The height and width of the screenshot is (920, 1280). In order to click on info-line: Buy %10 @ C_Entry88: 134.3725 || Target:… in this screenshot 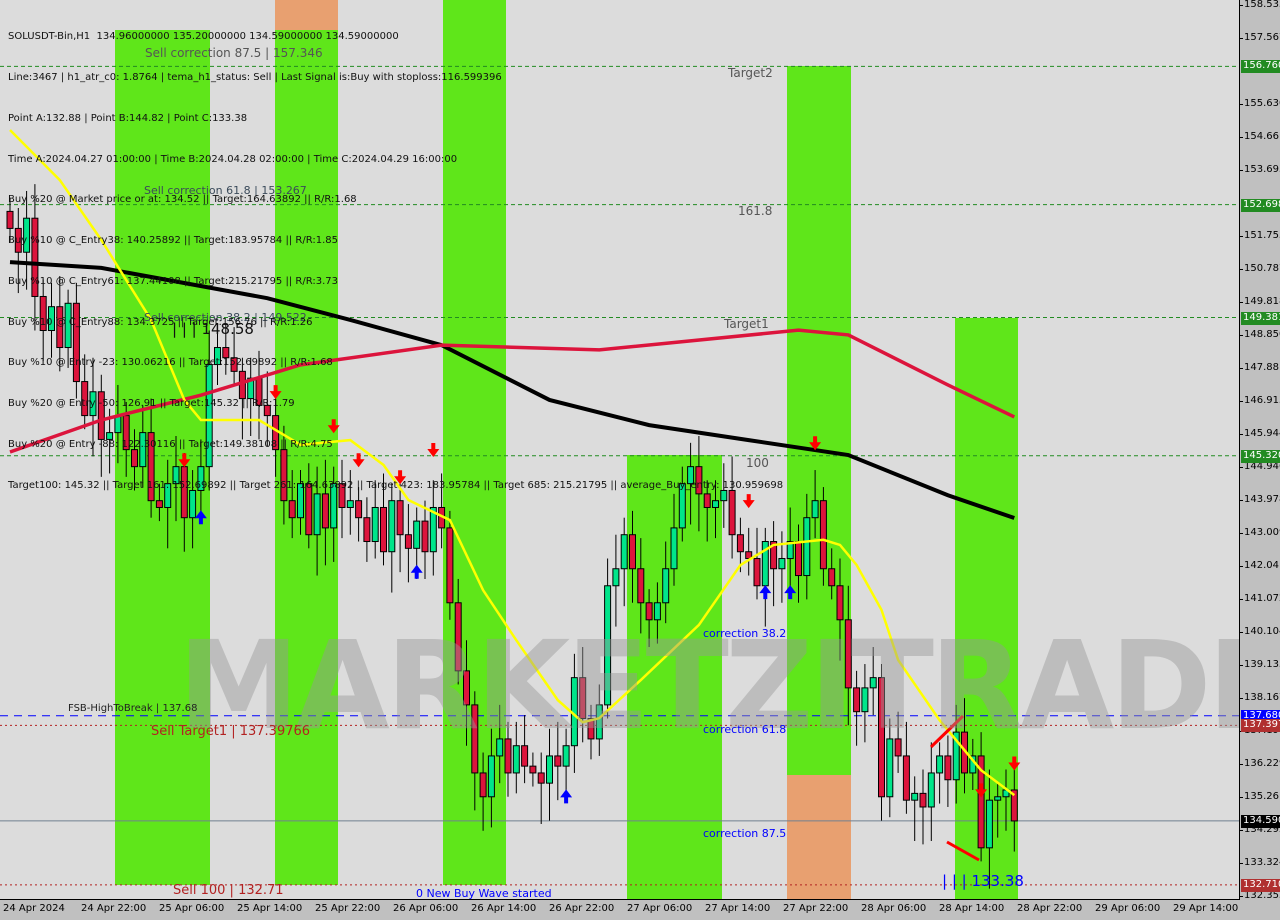, I will do `click(160, 322)`.